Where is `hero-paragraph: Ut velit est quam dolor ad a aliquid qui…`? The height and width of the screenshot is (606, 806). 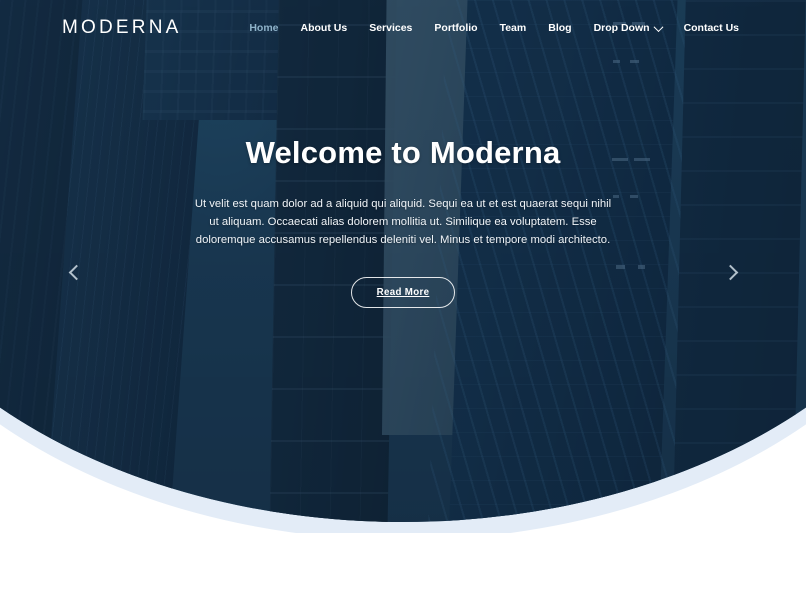
hero-paragraph: Ut velit est quam dolor ad a aliquid qui… is located at coordinates (403, 222).